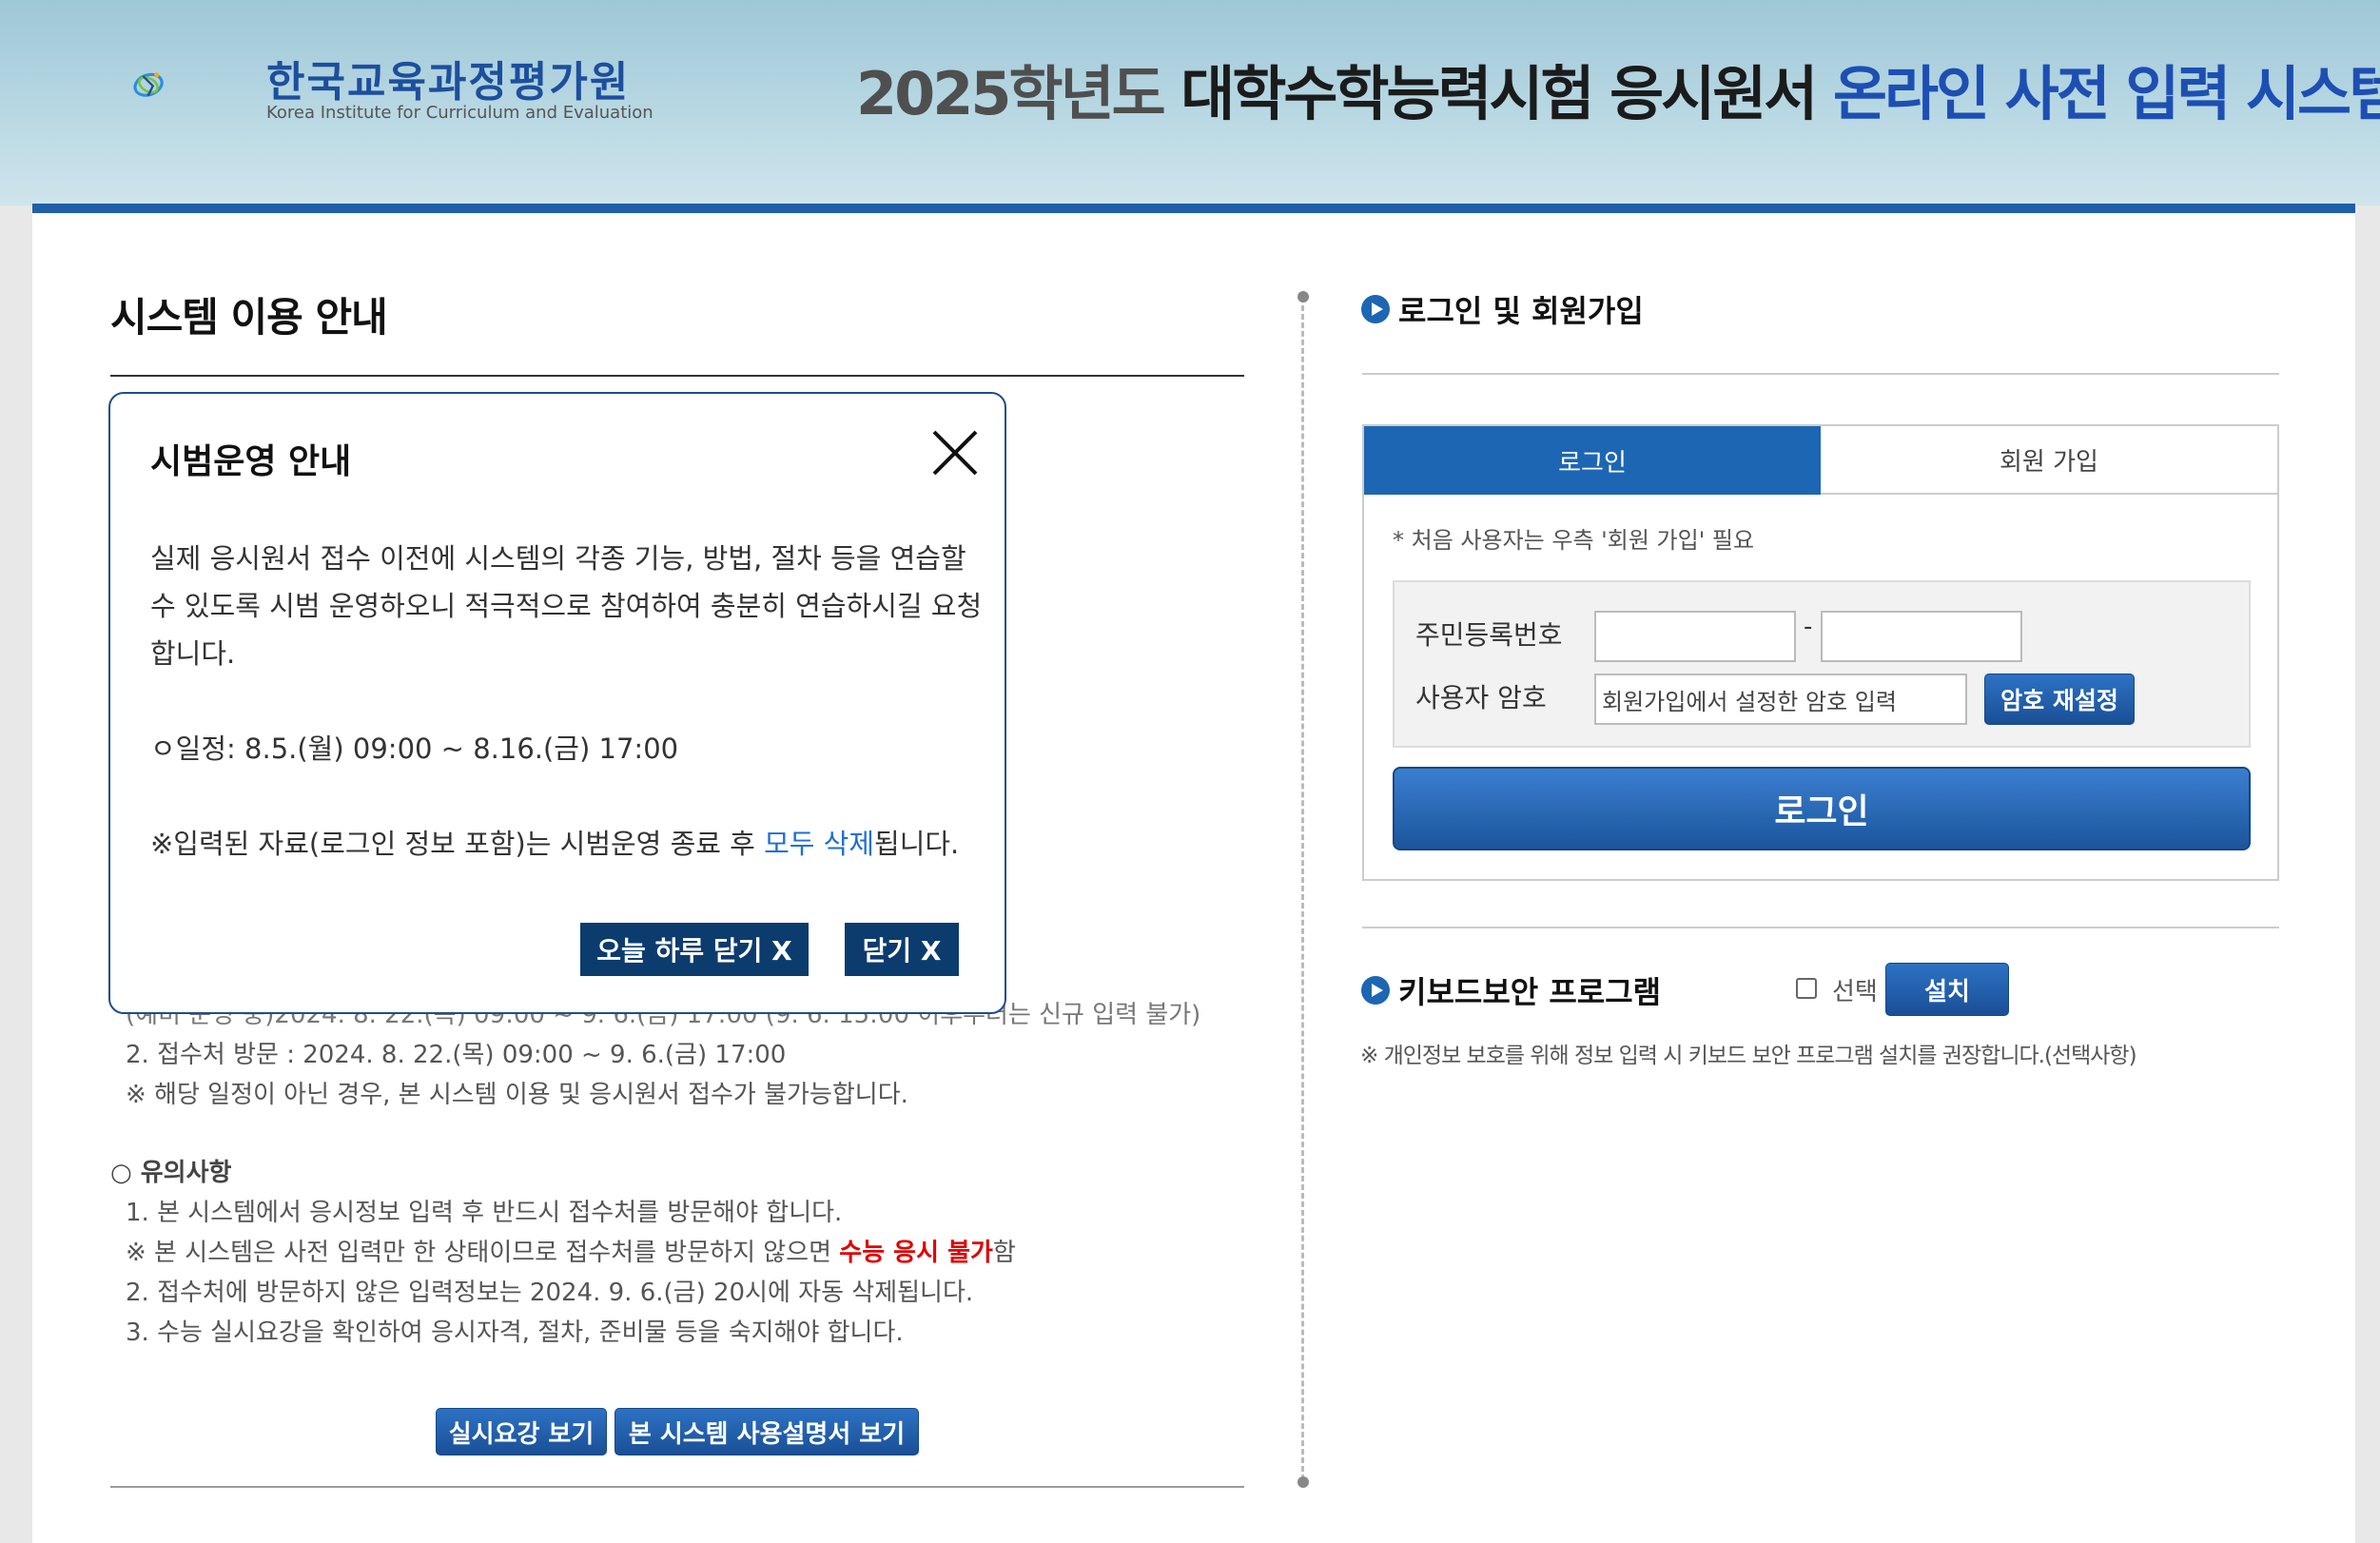  I want to click on password-label: 사용자 암호, so click(1481, 697).